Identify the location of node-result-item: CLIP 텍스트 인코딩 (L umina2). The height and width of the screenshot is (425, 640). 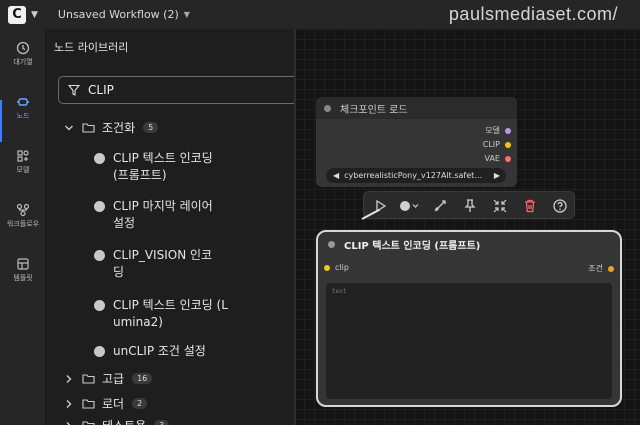
(161, 314).